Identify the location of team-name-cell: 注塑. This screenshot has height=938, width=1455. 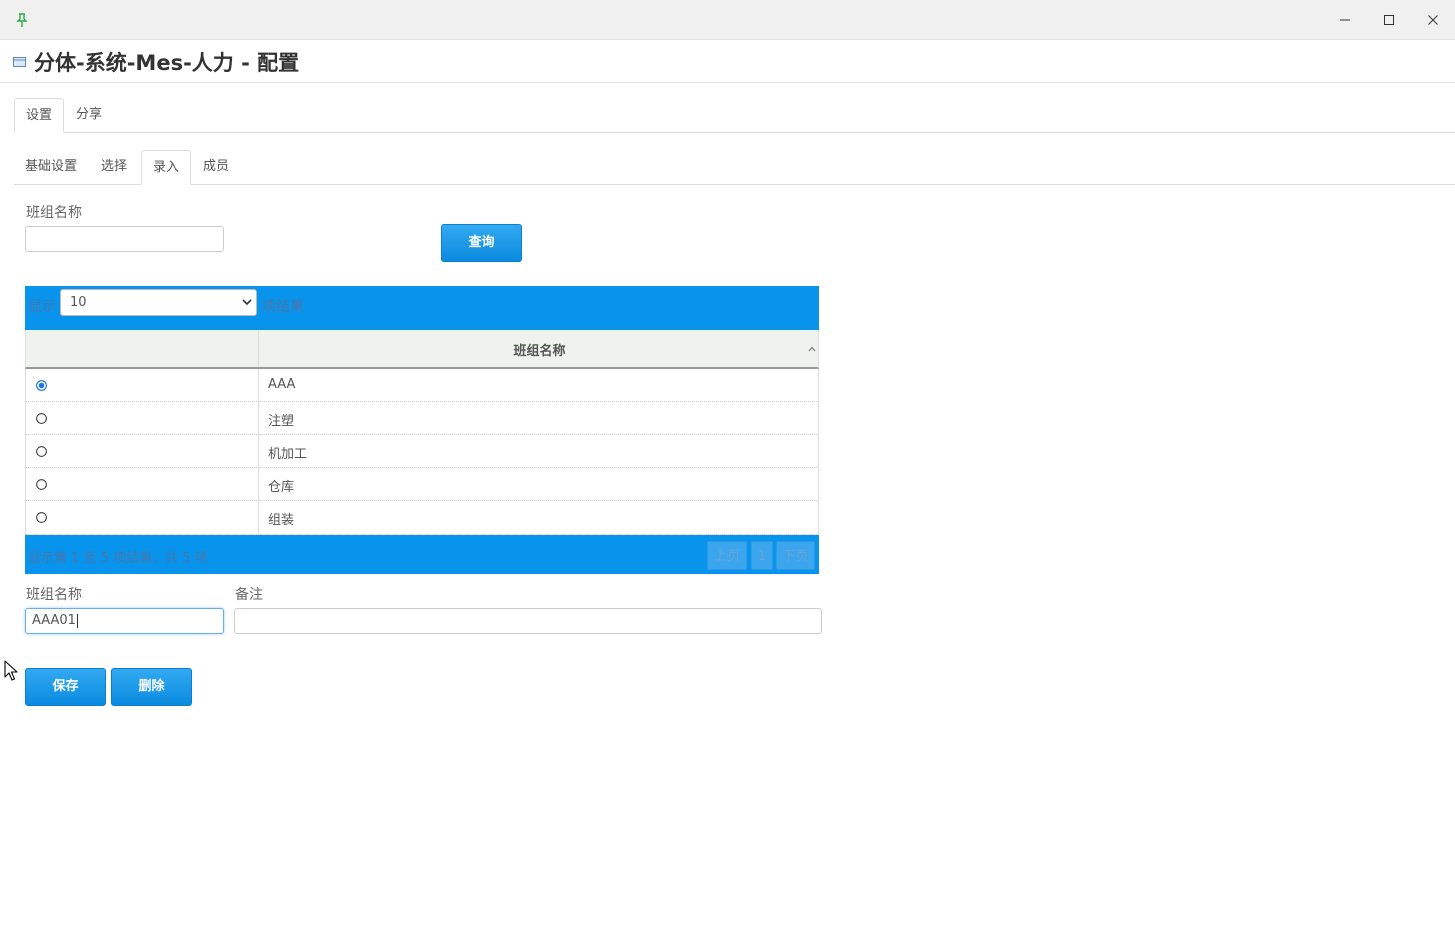
(281, 421).